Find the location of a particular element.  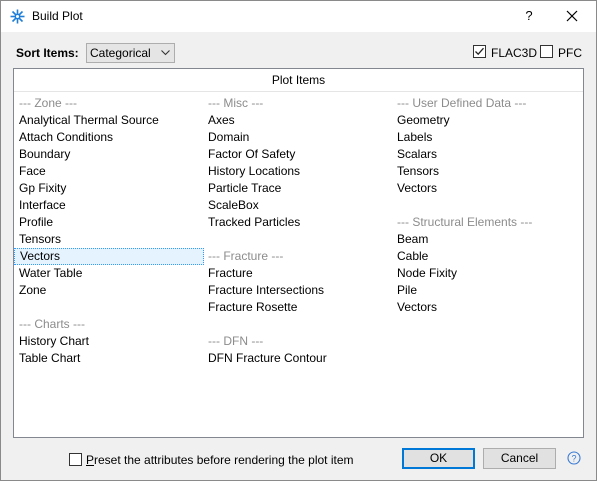

category-header: --- Zone --- is located at coordinates (48, 103).